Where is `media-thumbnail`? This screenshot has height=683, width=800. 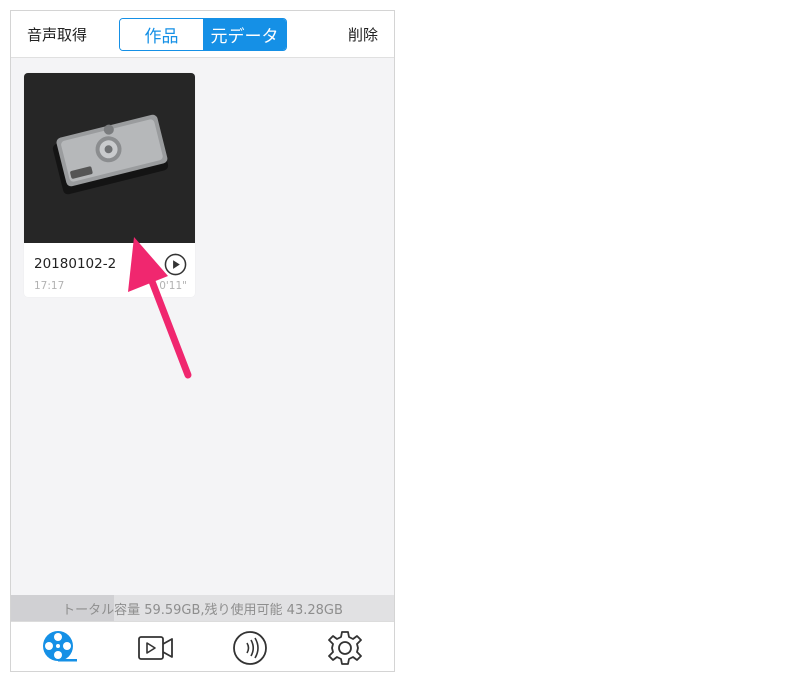 media-thumbnail is located at coordinates (109, 158).